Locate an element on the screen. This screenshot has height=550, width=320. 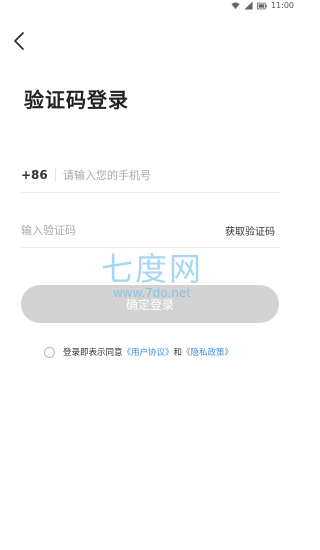
user-agreement-link: 《用户协议》 is located at coordinates (148, 352).